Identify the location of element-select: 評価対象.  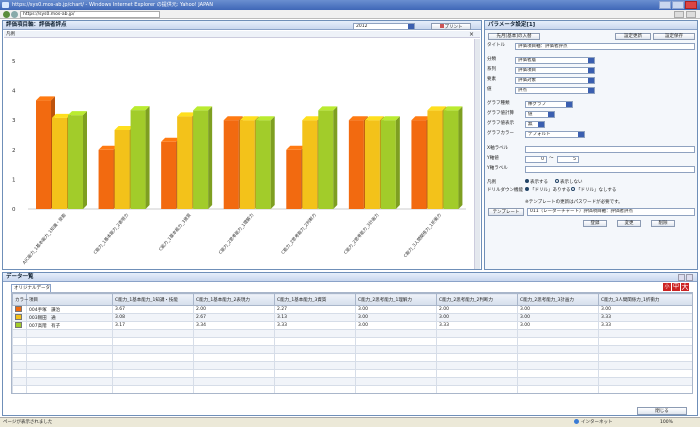
(555, 80).